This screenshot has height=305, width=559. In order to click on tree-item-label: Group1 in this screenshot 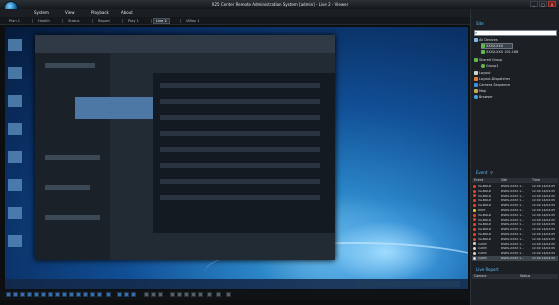, I will do `click(492, 66)`.